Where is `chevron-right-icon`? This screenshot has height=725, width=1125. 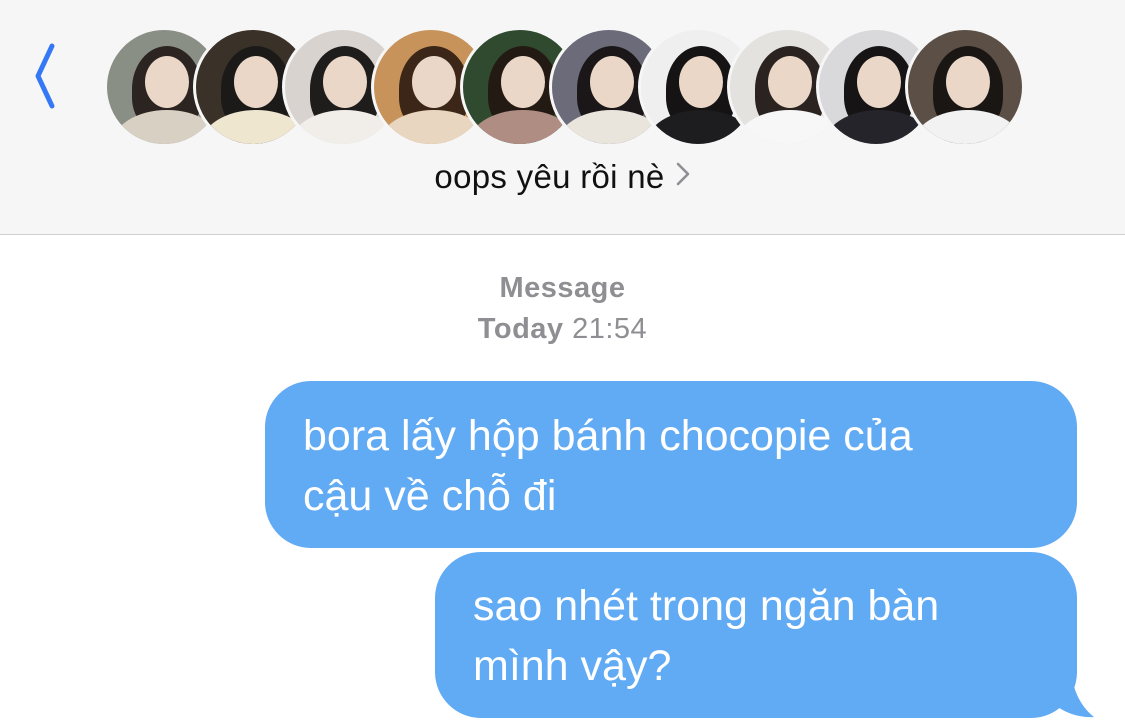
chevron-right-icon is located at coordinates (683, 176).